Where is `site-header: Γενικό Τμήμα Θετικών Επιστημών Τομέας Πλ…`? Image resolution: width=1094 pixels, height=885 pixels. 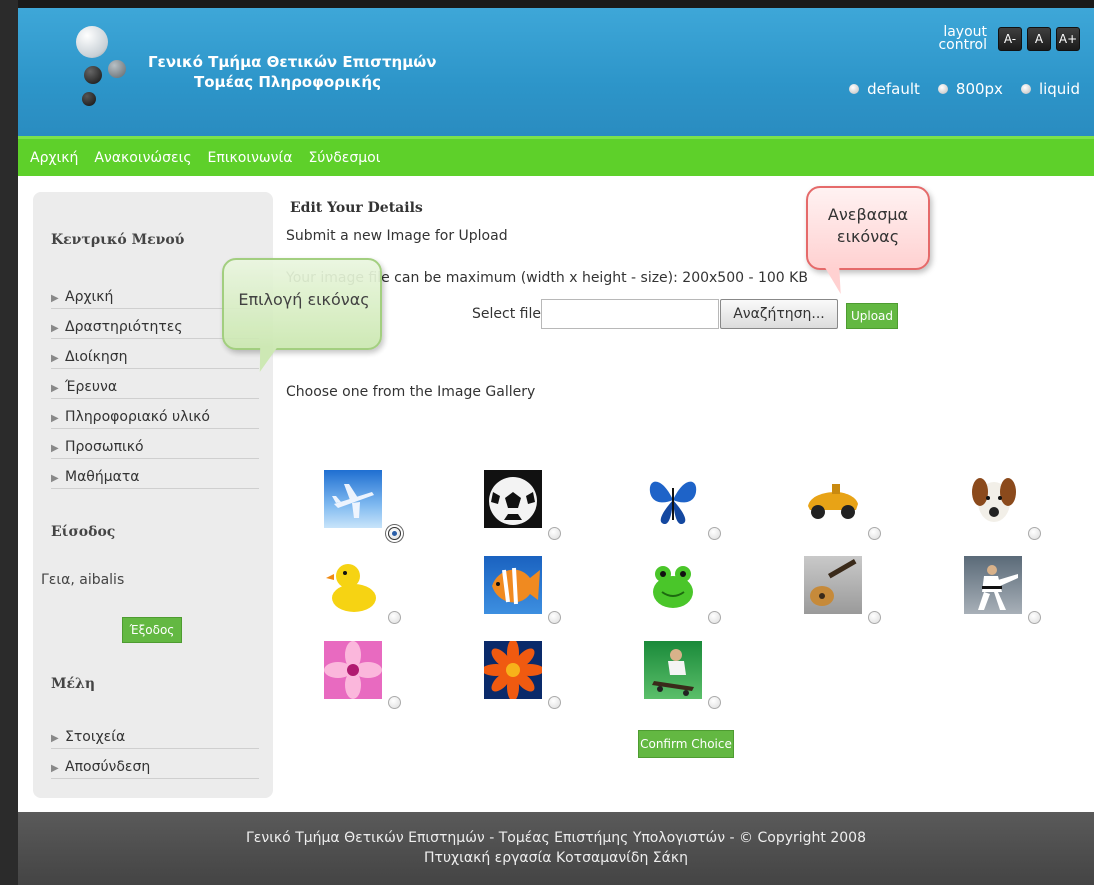 site-header: Γενικό Τμήμα Θετικών Επιστημών Τομέας Πλ… is located at coordinates (556, 72).